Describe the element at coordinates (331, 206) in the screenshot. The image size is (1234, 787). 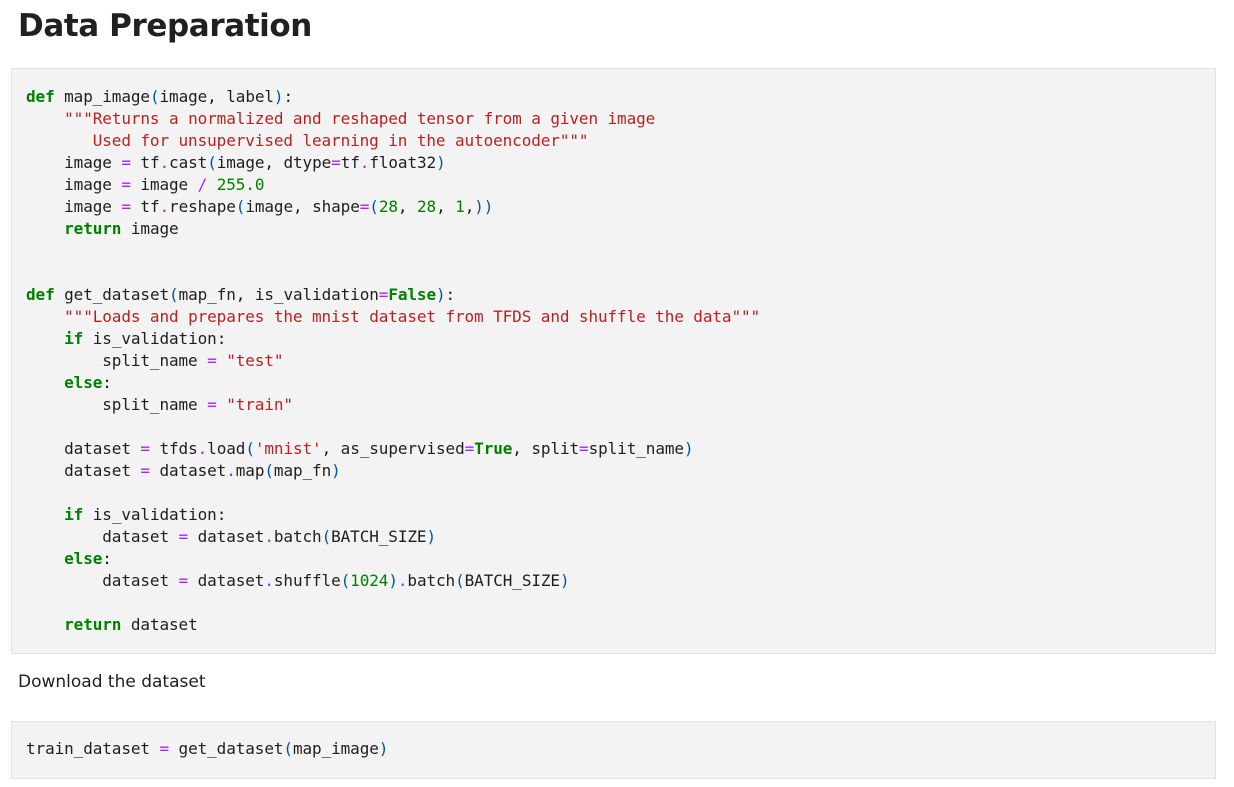
I see `code-token: shape` at that location.